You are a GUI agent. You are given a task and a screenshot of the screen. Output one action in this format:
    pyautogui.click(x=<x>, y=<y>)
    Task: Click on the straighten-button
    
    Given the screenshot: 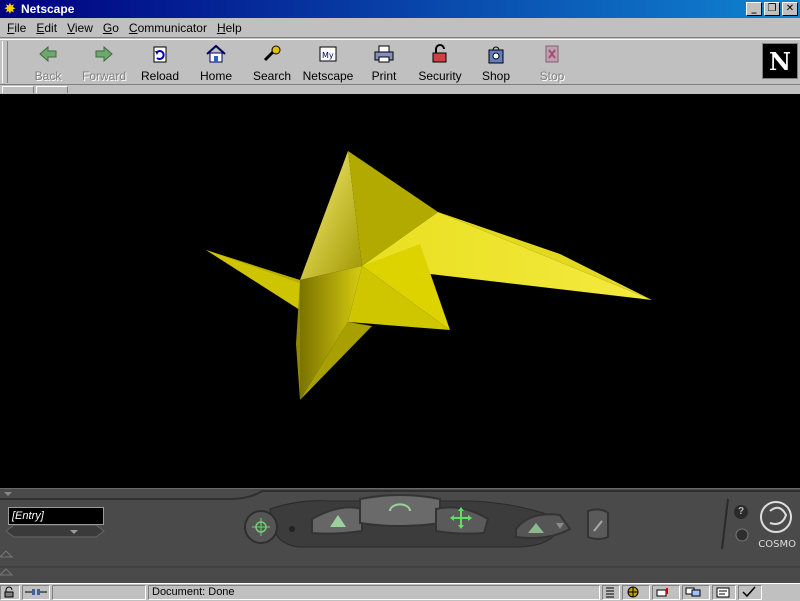 What is the action you would take?
    pyautogui.click(x=543, y=526)
    